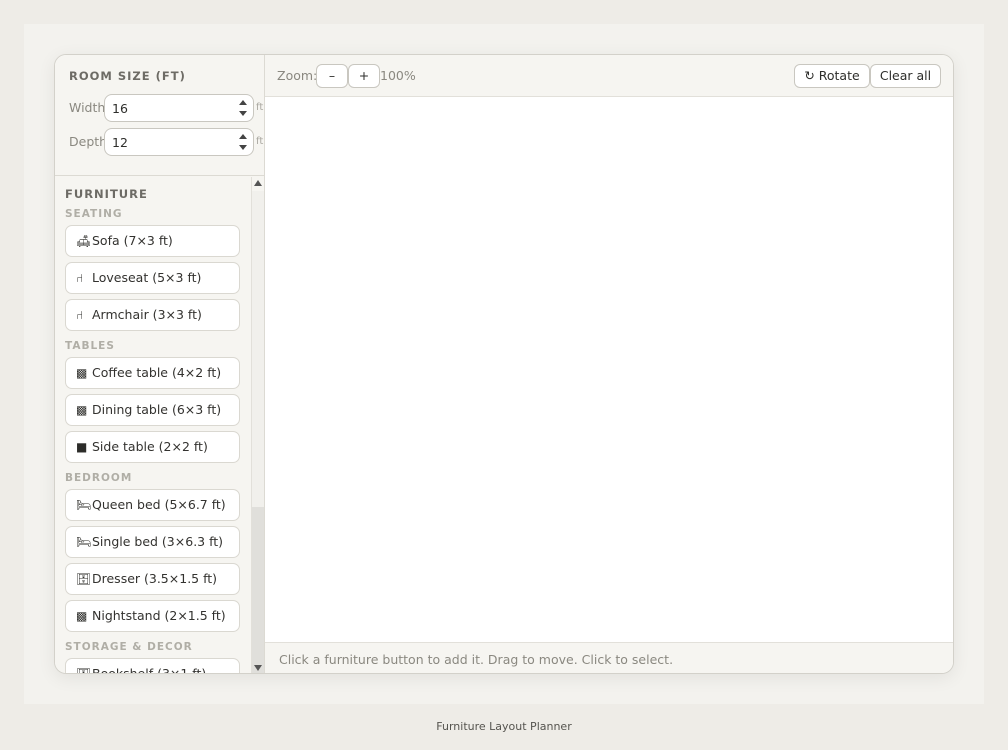  I want to click on furniture-button-label: Loveseat (5×3 ft), so click(147, 277).